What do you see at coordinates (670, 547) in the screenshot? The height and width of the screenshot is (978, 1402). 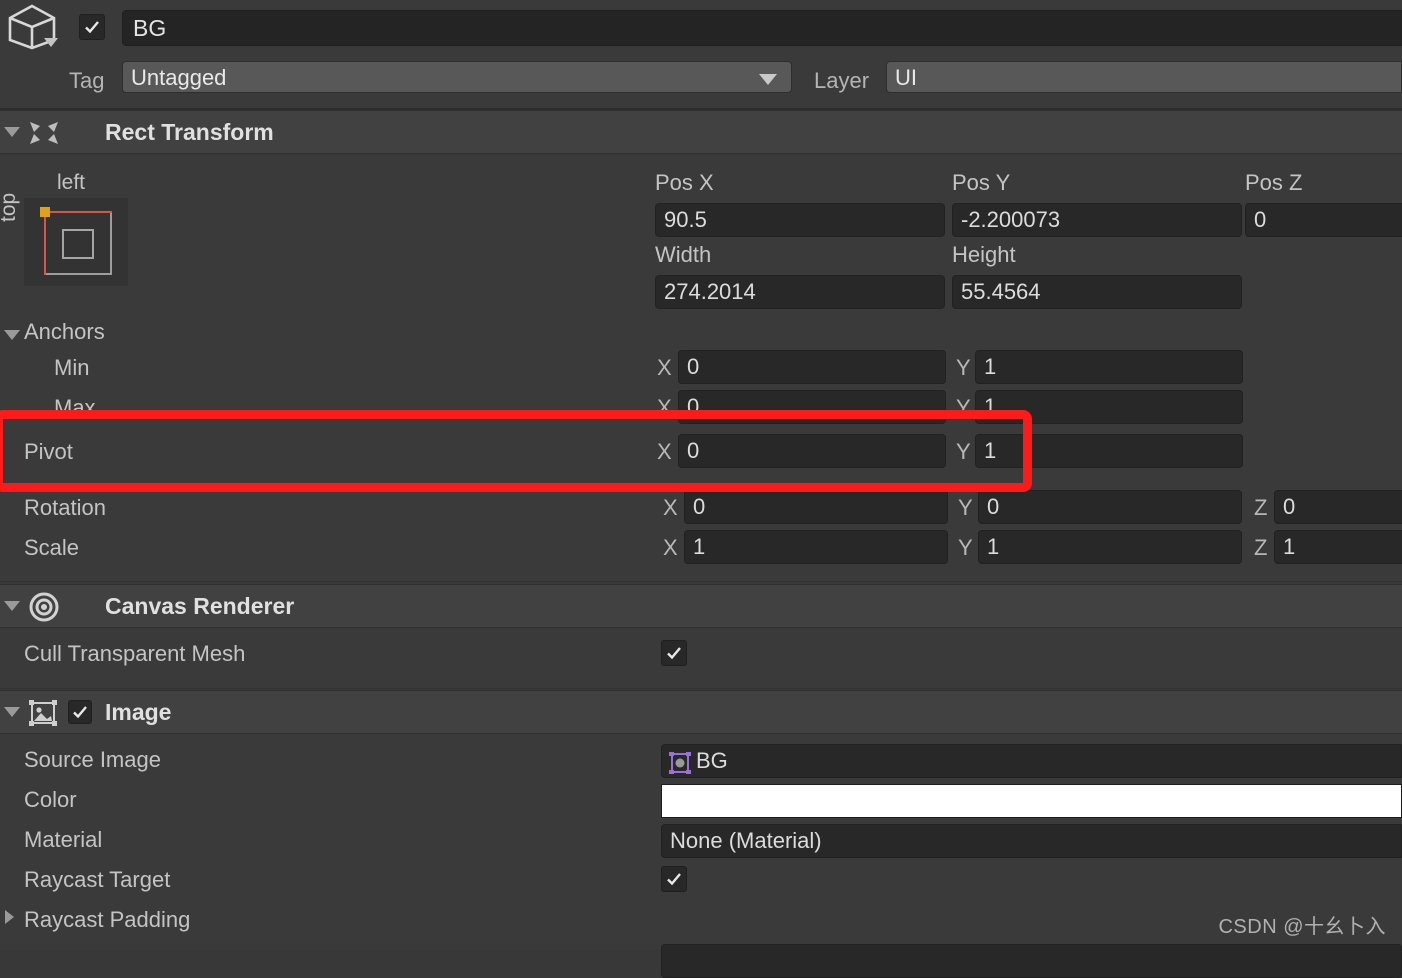 I see `scale-x-axis: X` at bounding box center [670, 547].